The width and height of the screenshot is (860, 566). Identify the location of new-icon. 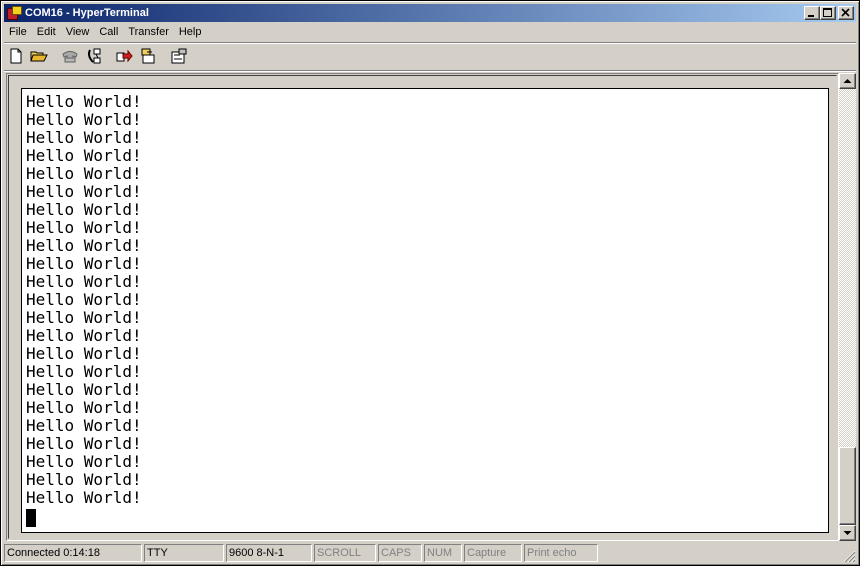
(16, 56).